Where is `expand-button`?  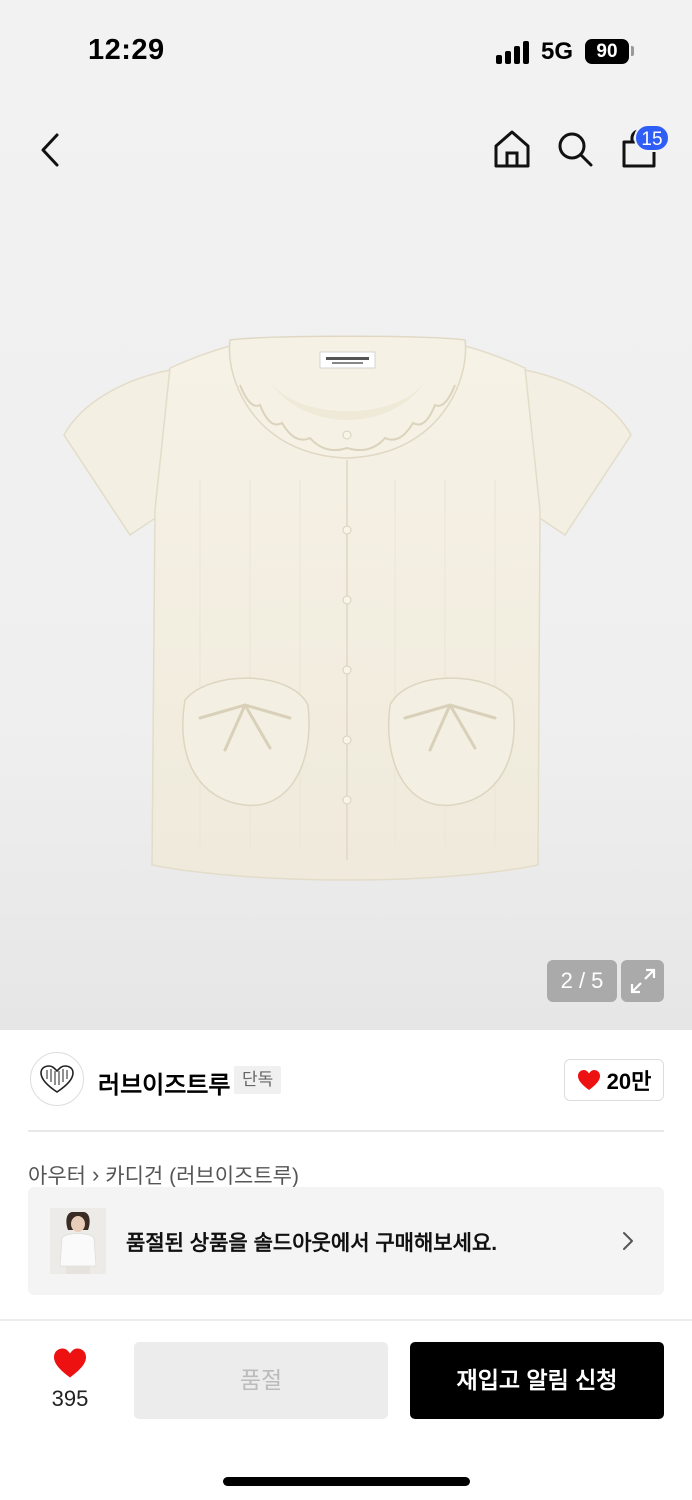
expand-button is located at coordinates (642, 981).